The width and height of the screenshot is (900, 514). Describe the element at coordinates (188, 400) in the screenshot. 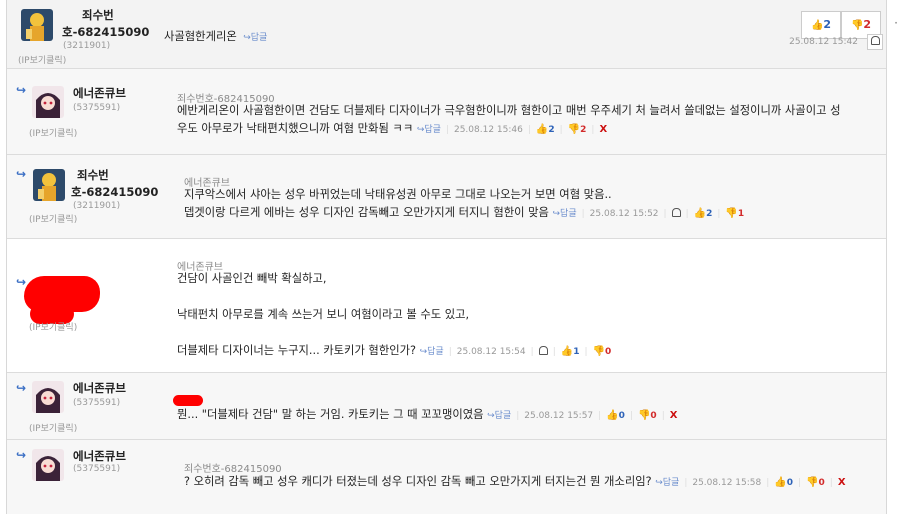

I see `redaction-mark` at that location.